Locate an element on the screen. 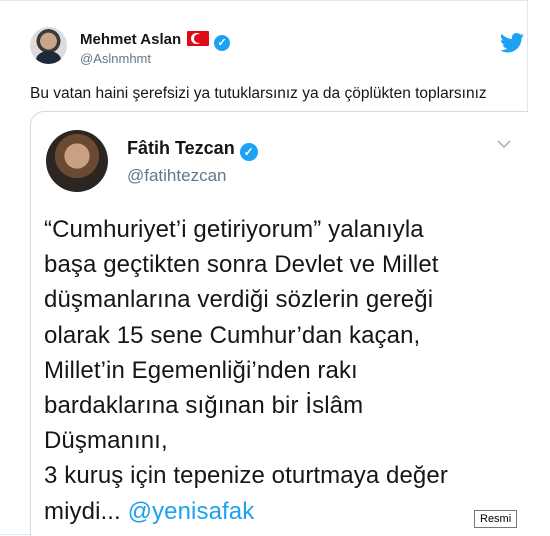 The image size is (550, 536). avatar is located at coordinates (48, 45).